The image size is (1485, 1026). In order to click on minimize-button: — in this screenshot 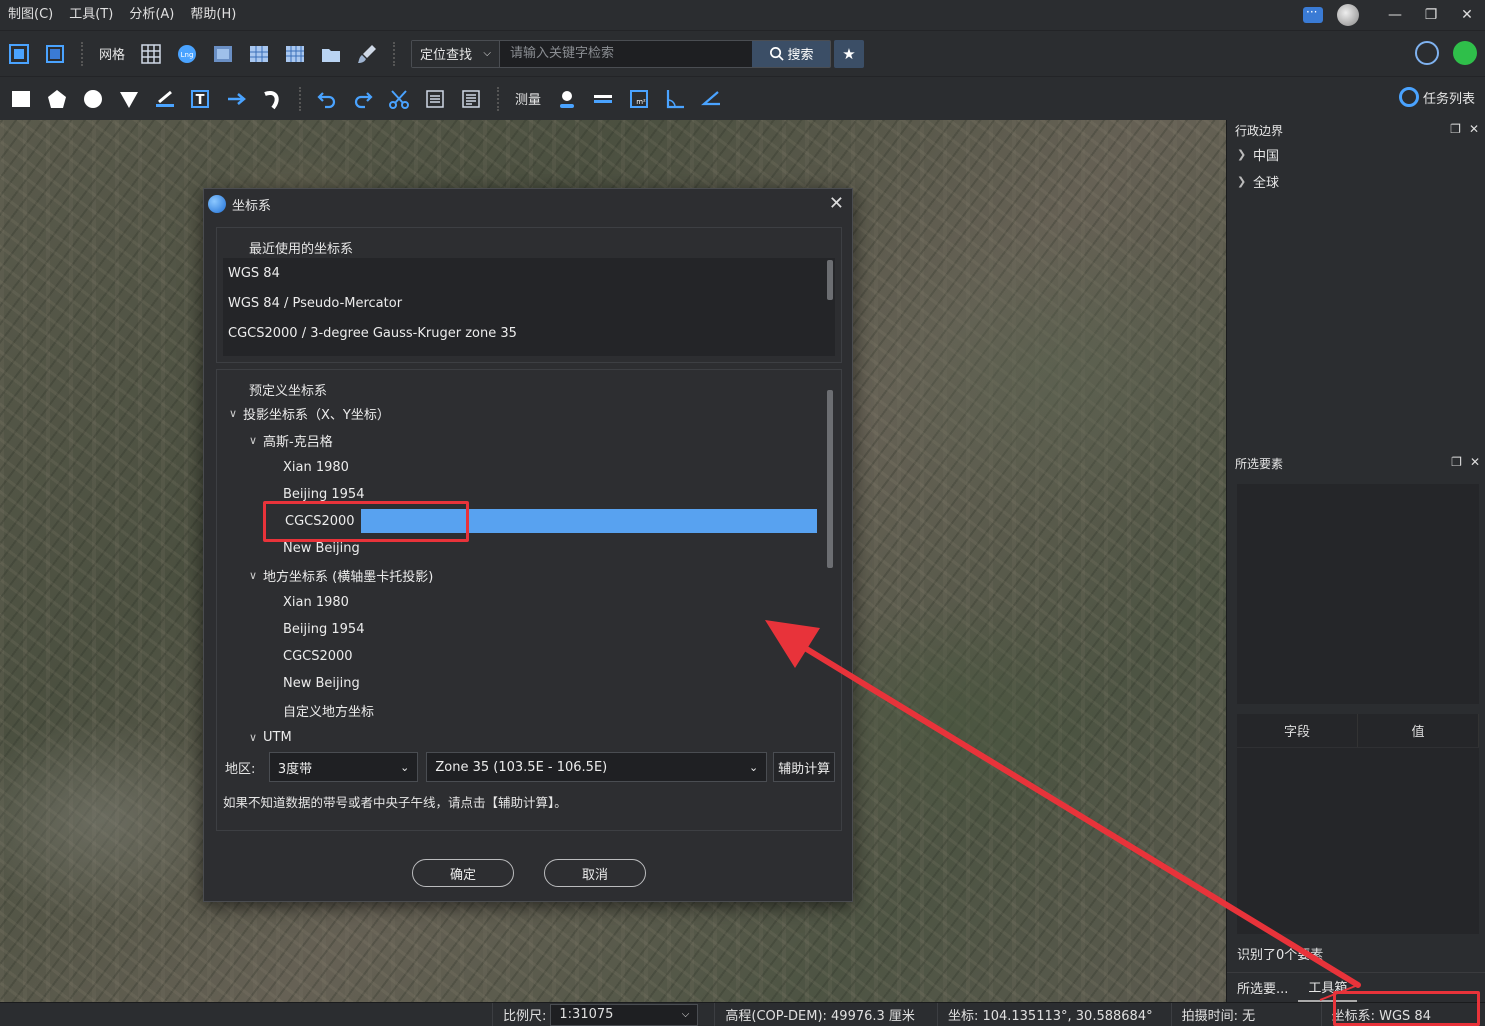, I will do `click(1395, 15)`.